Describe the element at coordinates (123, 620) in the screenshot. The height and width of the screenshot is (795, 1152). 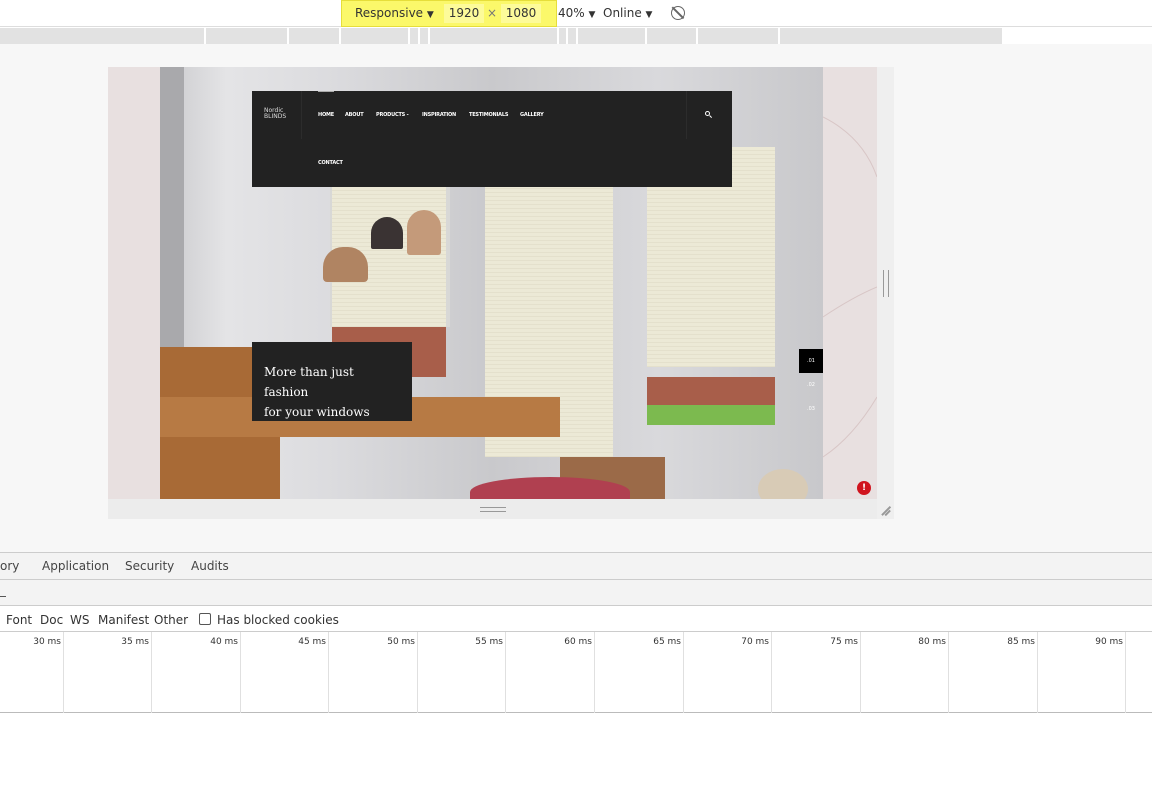
I see `filter-manifest: Manifest` at that location.